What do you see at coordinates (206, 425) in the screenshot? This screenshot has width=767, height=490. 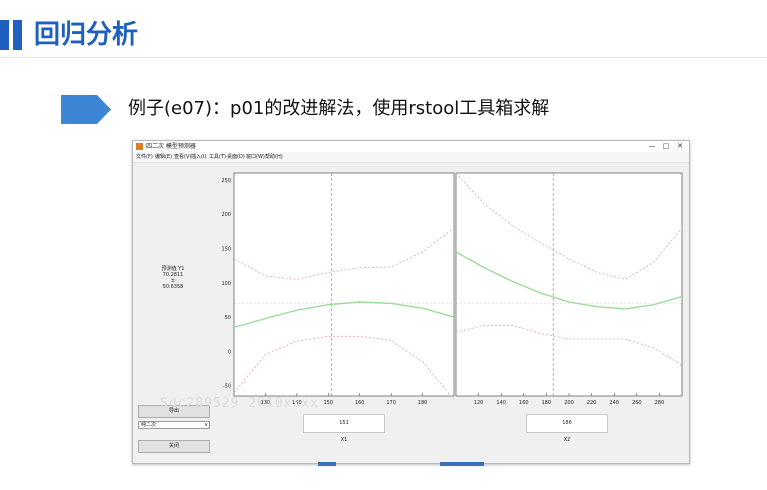 I see `chevron-down-icon: ∨` at bounding box center [206, 425].